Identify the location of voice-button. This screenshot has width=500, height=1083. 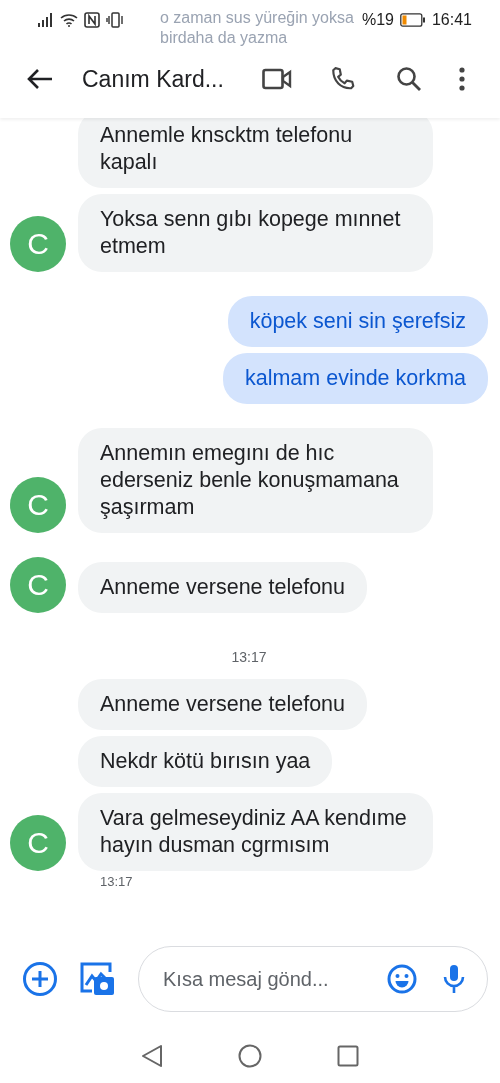
(454, 979).